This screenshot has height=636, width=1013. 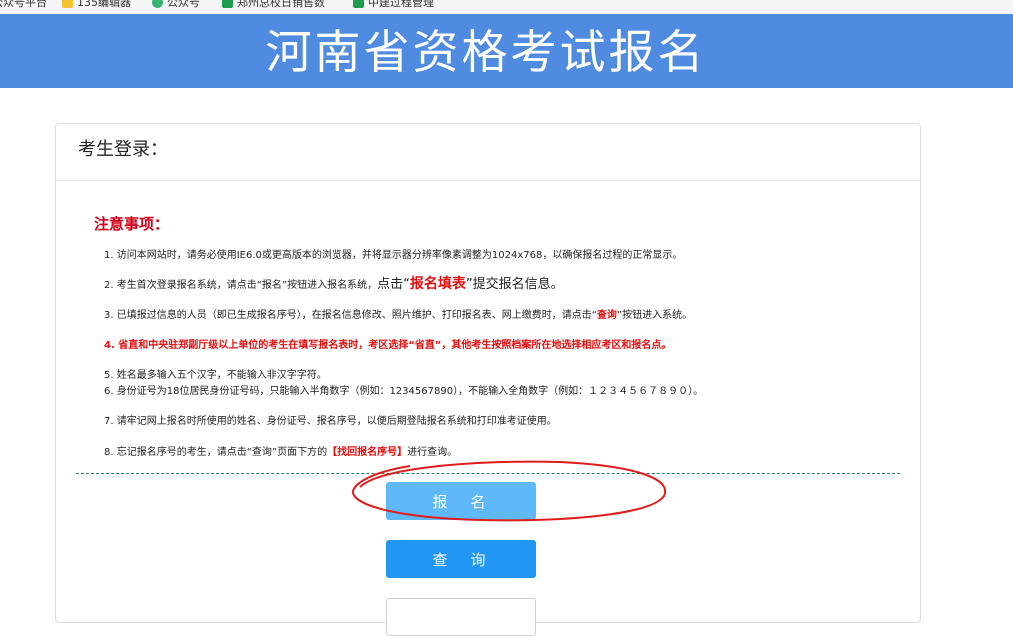 I want to click on page-title: 河南省资格考试报名, so click(x=486, y=52).